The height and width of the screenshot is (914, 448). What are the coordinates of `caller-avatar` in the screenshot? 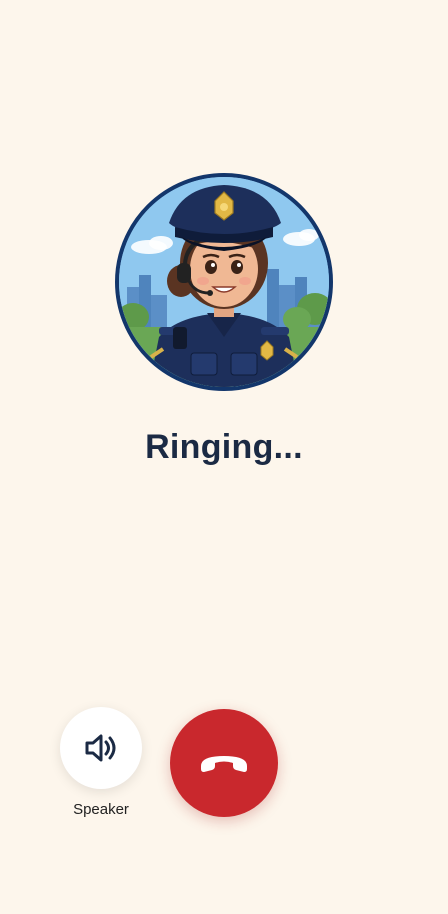 It's located at (224, 282).